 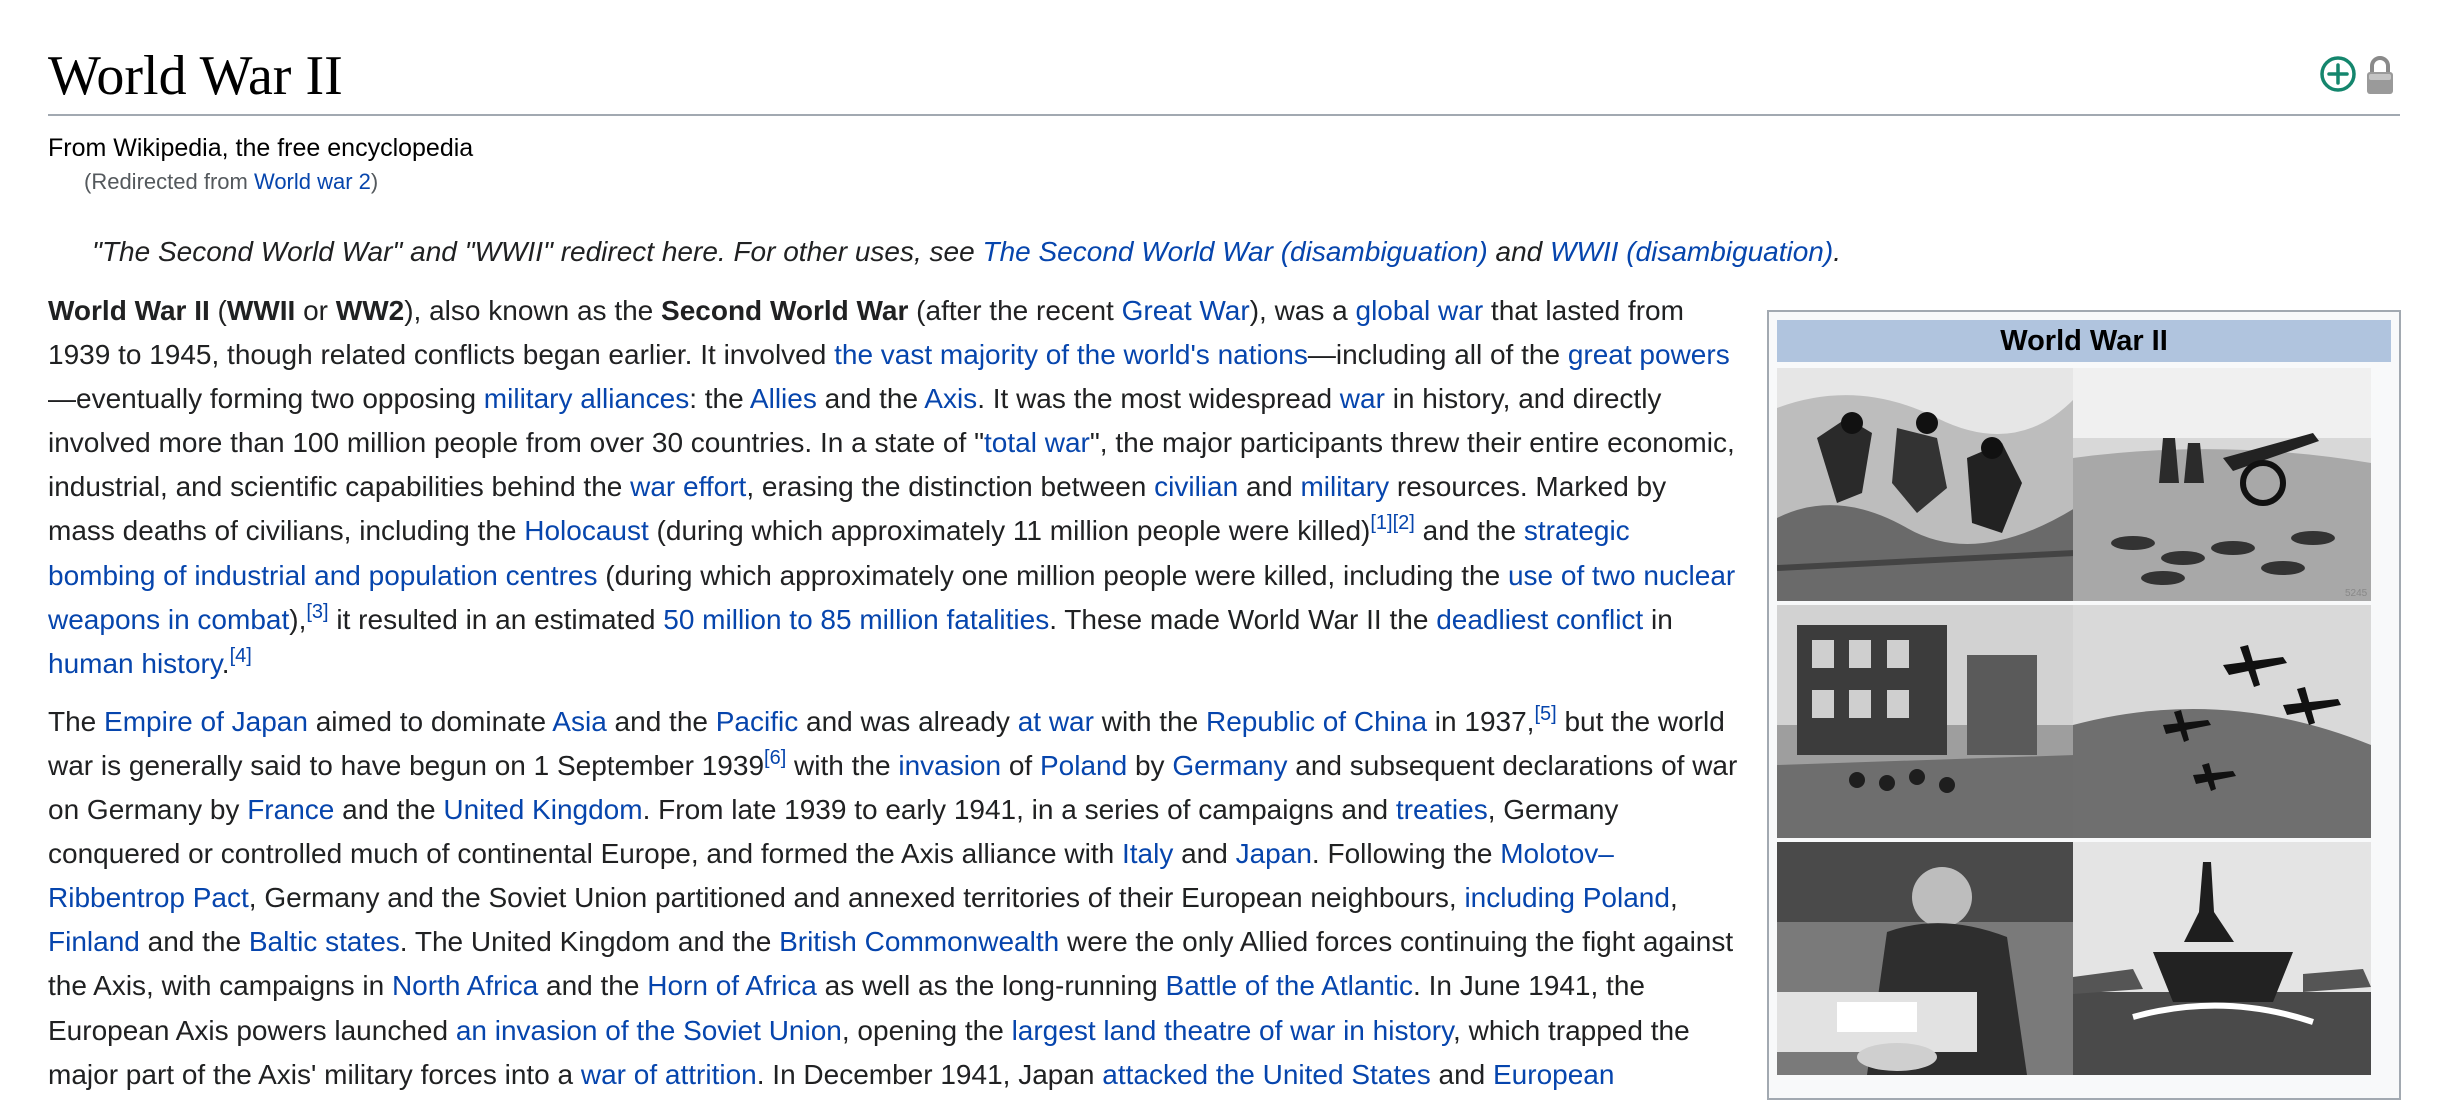 I want to click on citation-ref: [4], so click(x=241, y=656).